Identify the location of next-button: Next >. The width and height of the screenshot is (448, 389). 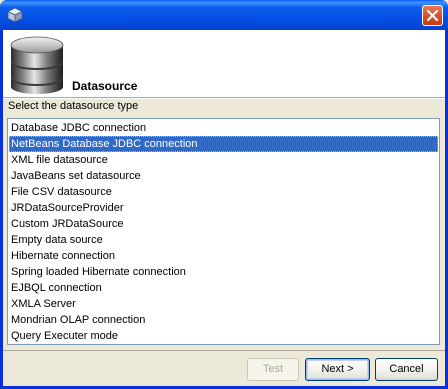
(337, 369).